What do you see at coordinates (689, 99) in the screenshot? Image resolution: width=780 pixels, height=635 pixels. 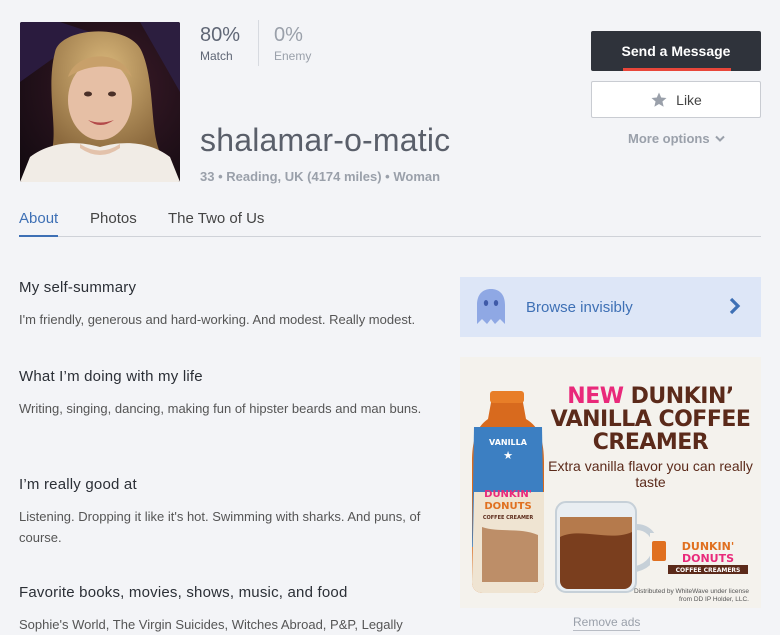 I see `like-label: Like` at bounding box center [689, 99].